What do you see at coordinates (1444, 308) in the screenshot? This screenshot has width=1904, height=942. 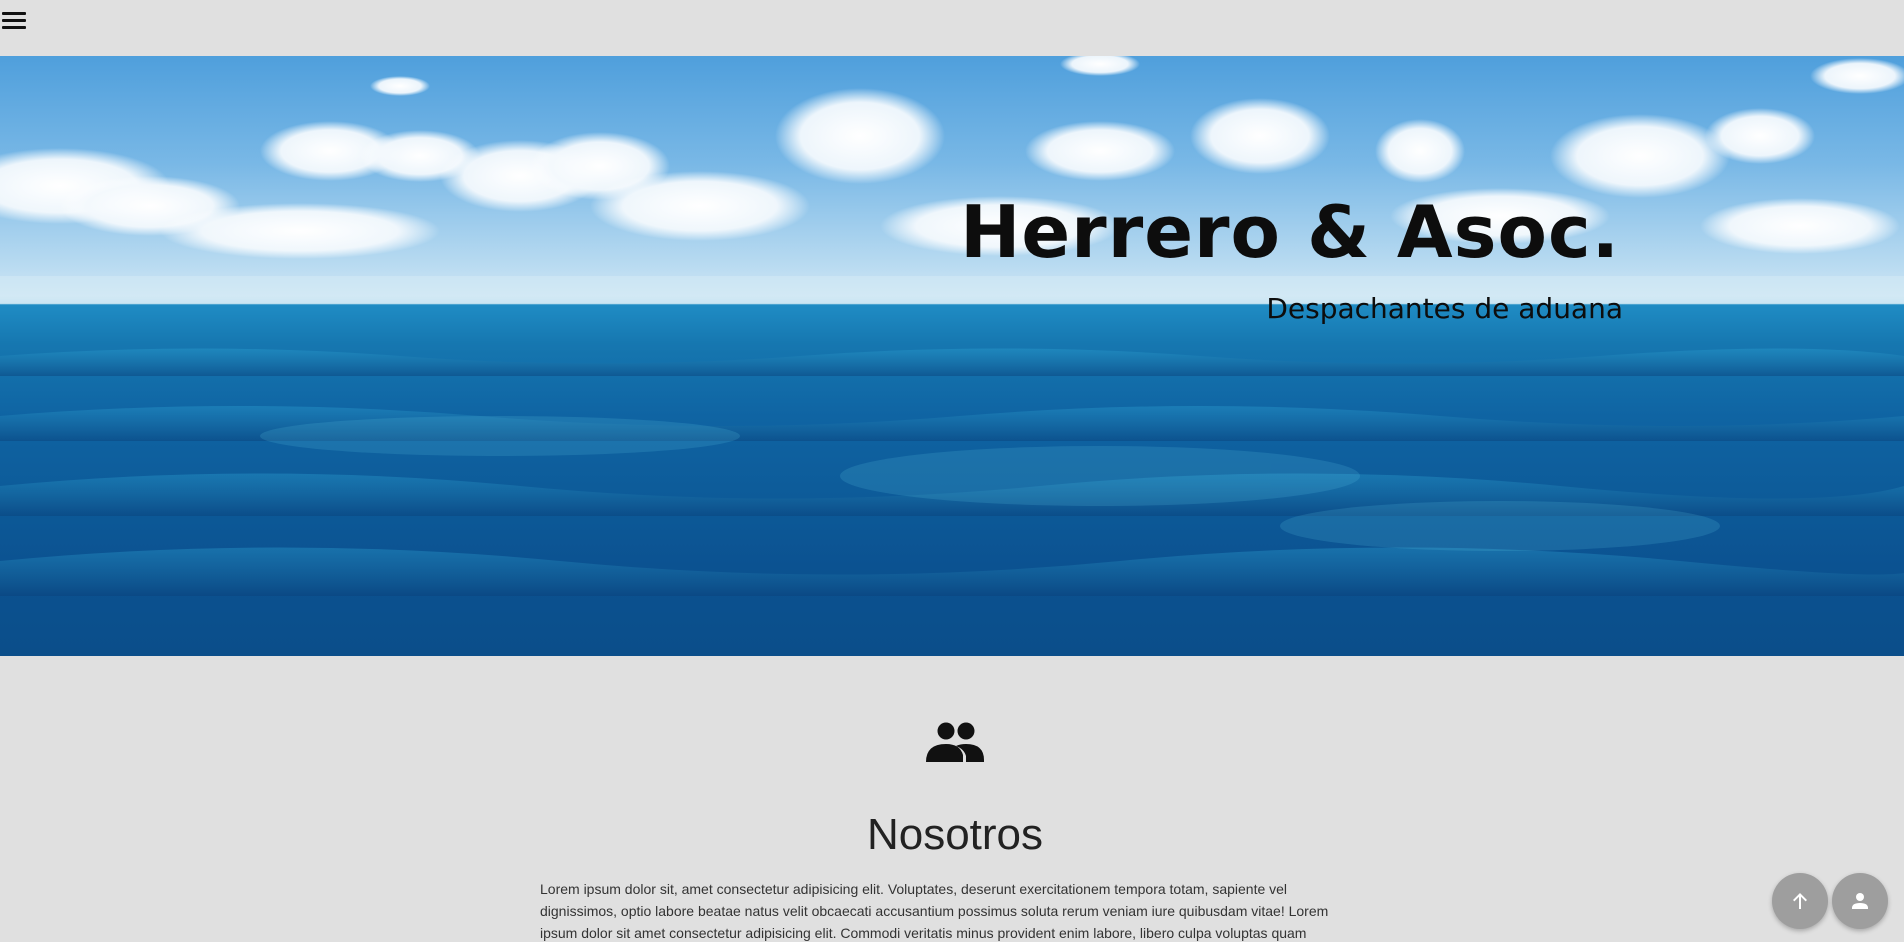 I see `hero-subtitle: Despachantes de aduana` at bounding box center [1444, 308].